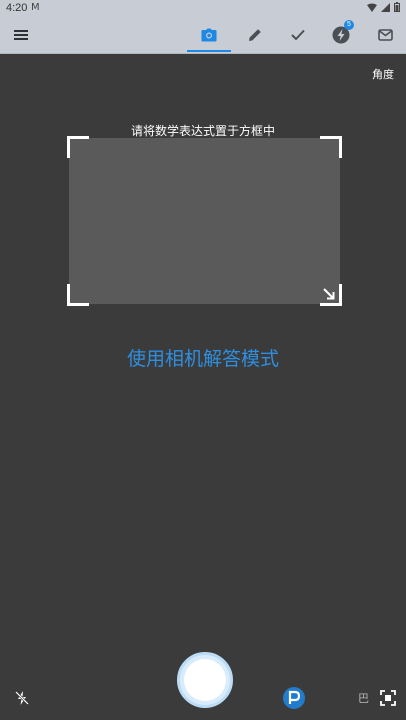 The height and width of the screenshot is (720, 406). I want to click on crop-corner-top-left, so click(78, 147).